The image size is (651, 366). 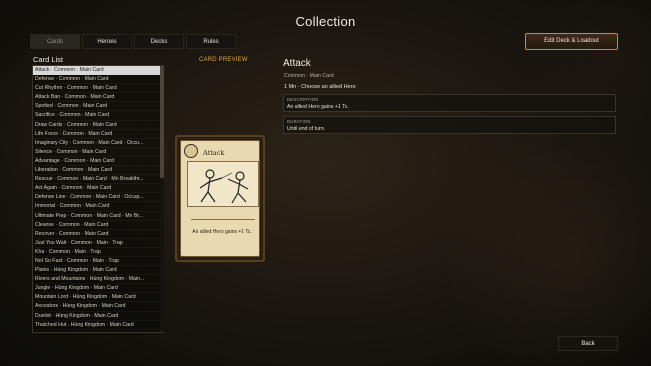 I want to click on description-box: DESCRIPTION An allied Hero gains +1 Tc., so click(x=449, y=103).